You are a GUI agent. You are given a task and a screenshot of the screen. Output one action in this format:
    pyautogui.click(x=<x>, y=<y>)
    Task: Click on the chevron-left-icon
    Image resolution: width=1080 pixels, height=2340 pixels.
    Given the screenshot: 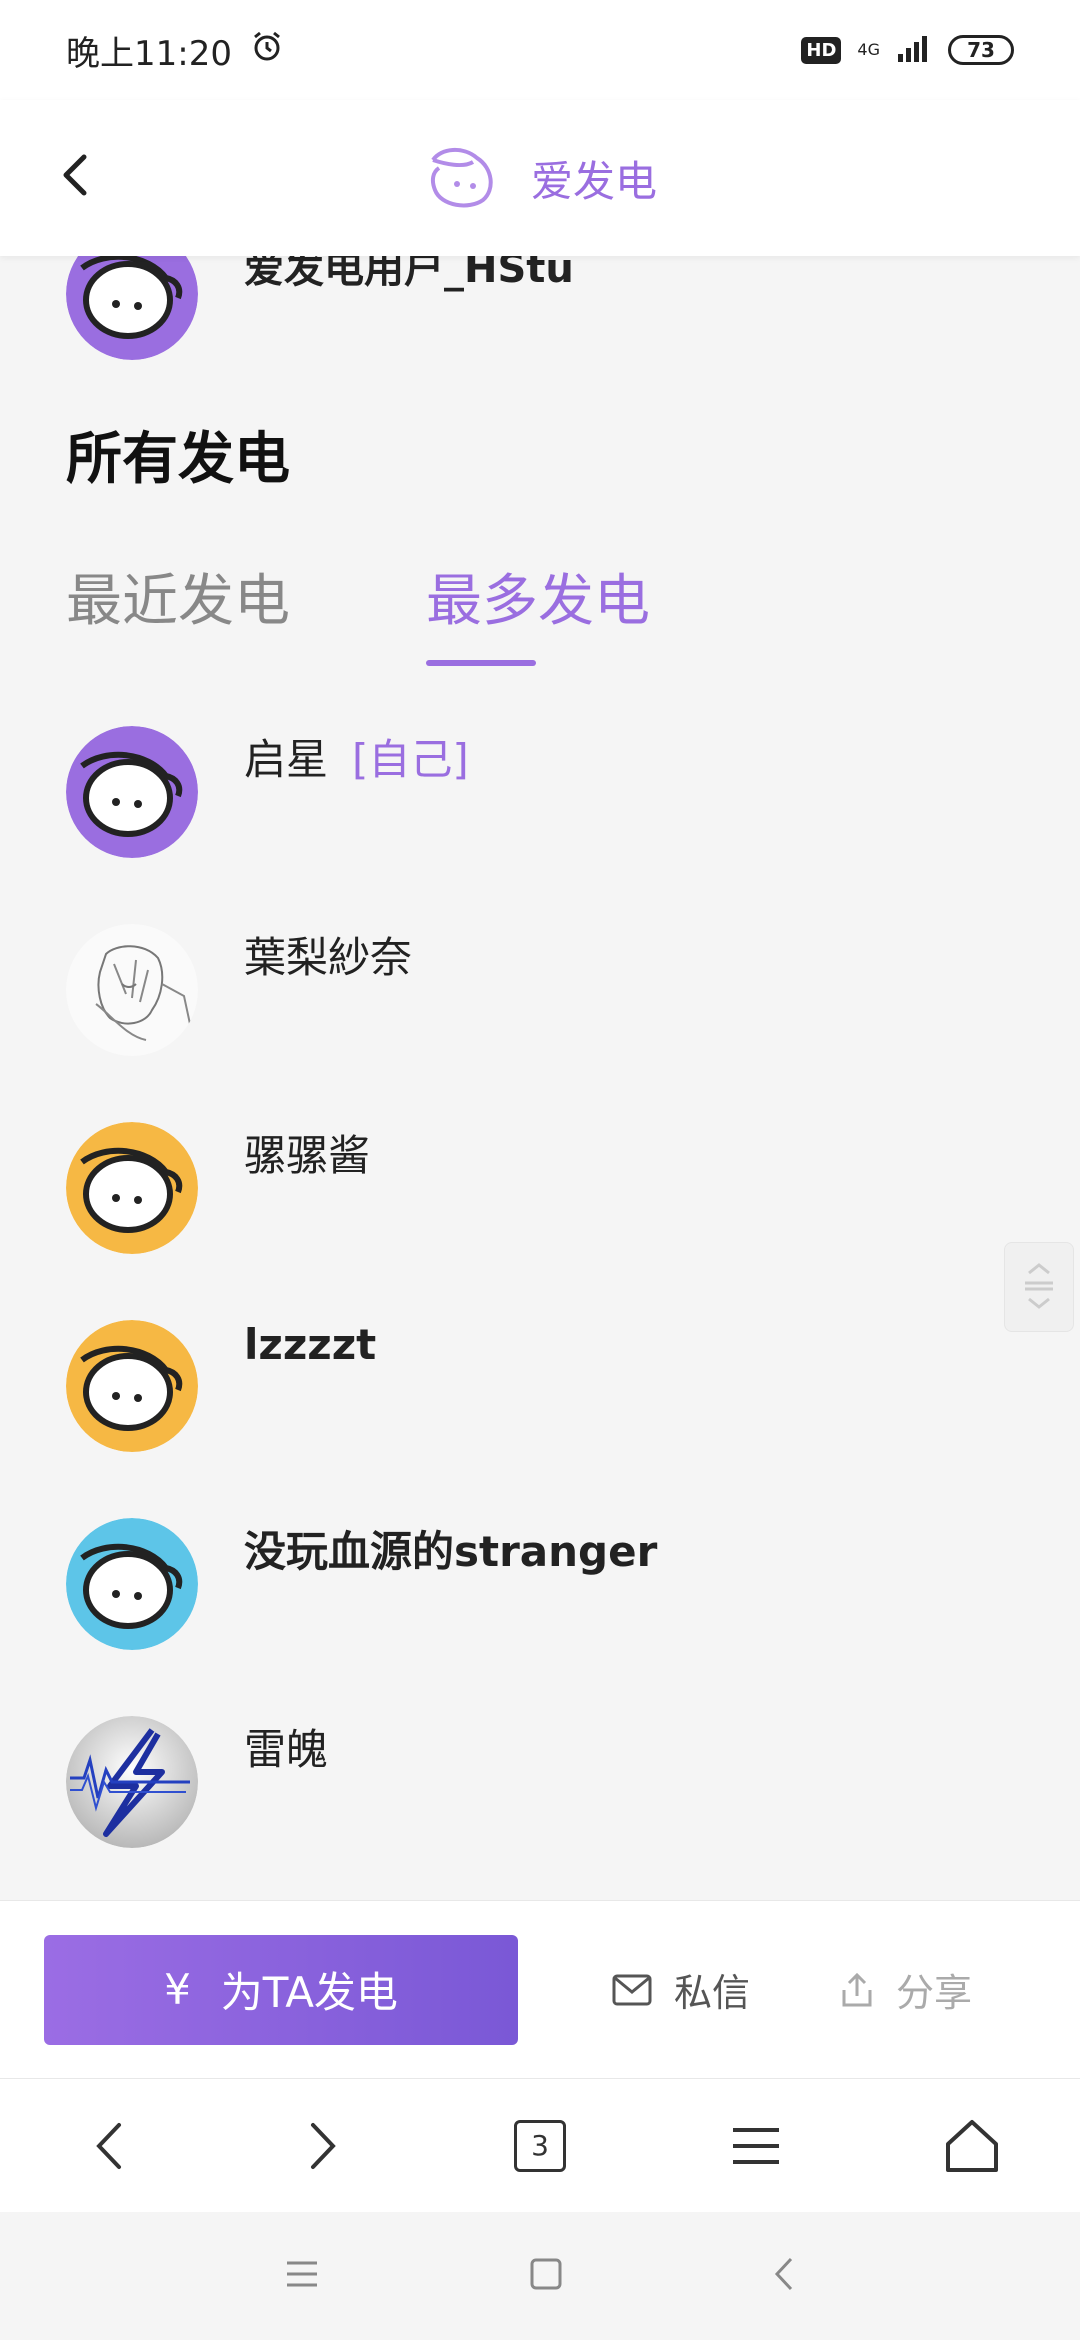 What is the action you would take?
    pyautogui.click(x=108, y=2145)
    